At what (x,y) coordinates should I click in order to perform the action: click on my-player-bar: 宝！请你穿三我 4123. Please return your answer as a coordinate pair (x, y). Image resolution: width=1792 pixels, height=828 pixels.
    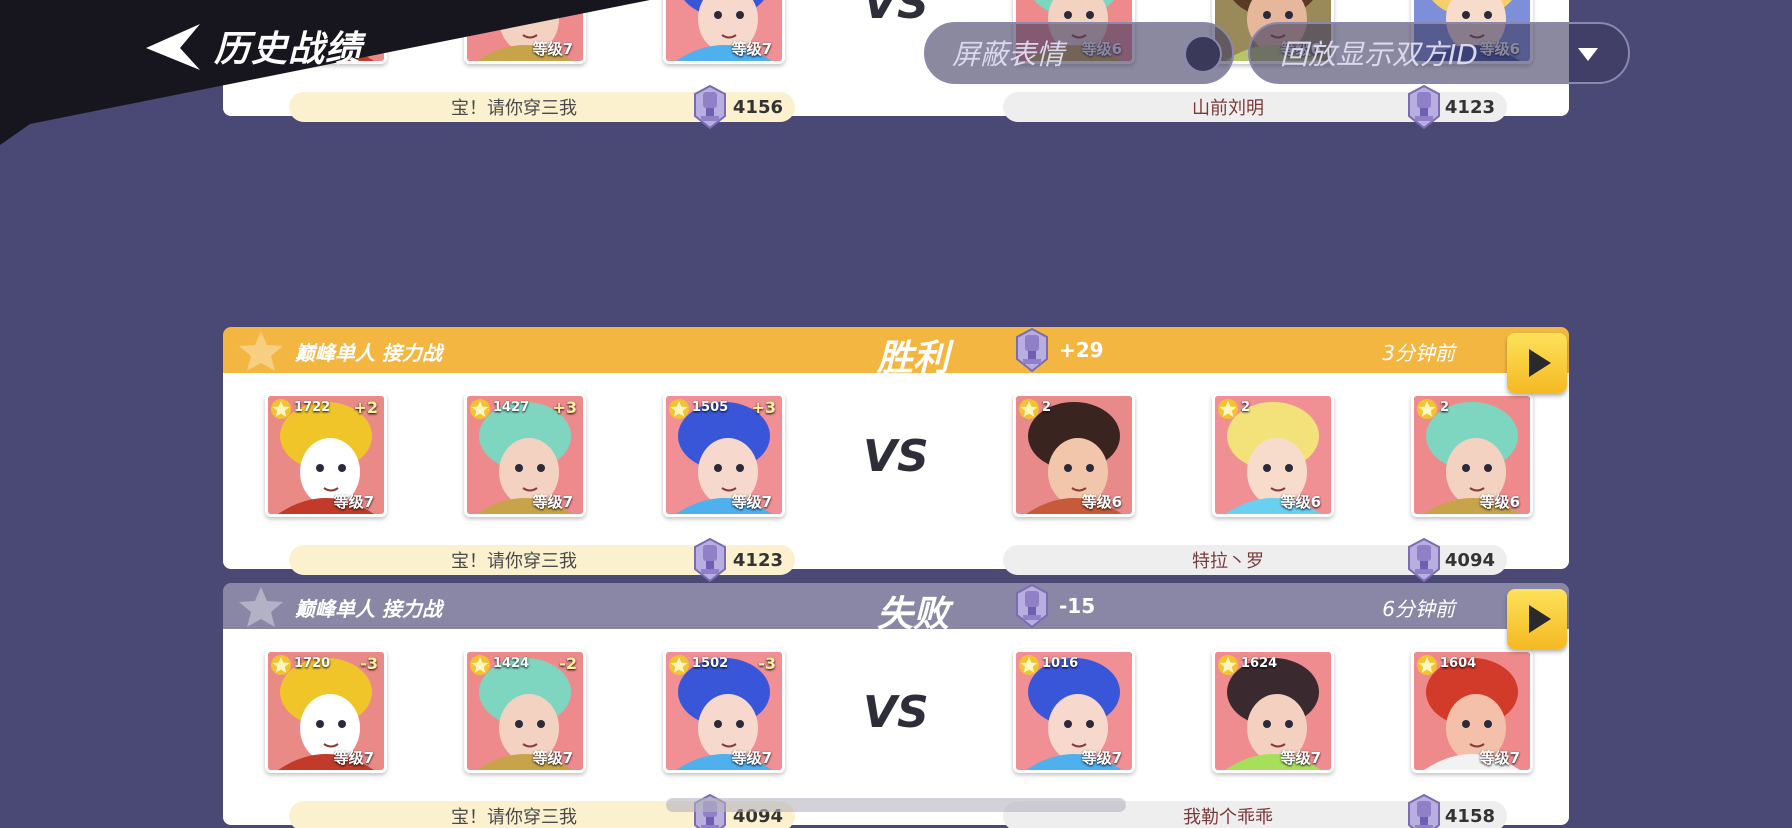
    Looking at the image, I should click on (542, 560).